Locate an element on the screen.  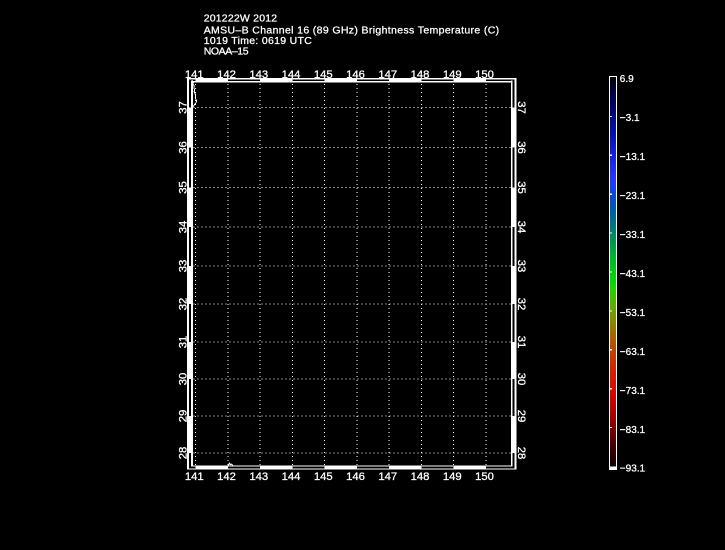
svg-text: −3.1 is located at coordinates (630, 118).